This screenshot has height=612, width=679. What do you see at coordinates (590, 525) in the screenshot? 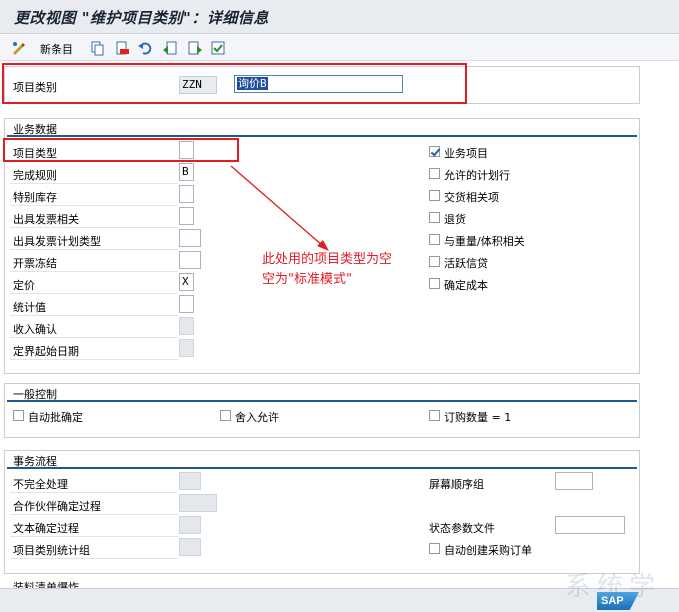
I see `status-profile-input` at bounding box center [590, 525].